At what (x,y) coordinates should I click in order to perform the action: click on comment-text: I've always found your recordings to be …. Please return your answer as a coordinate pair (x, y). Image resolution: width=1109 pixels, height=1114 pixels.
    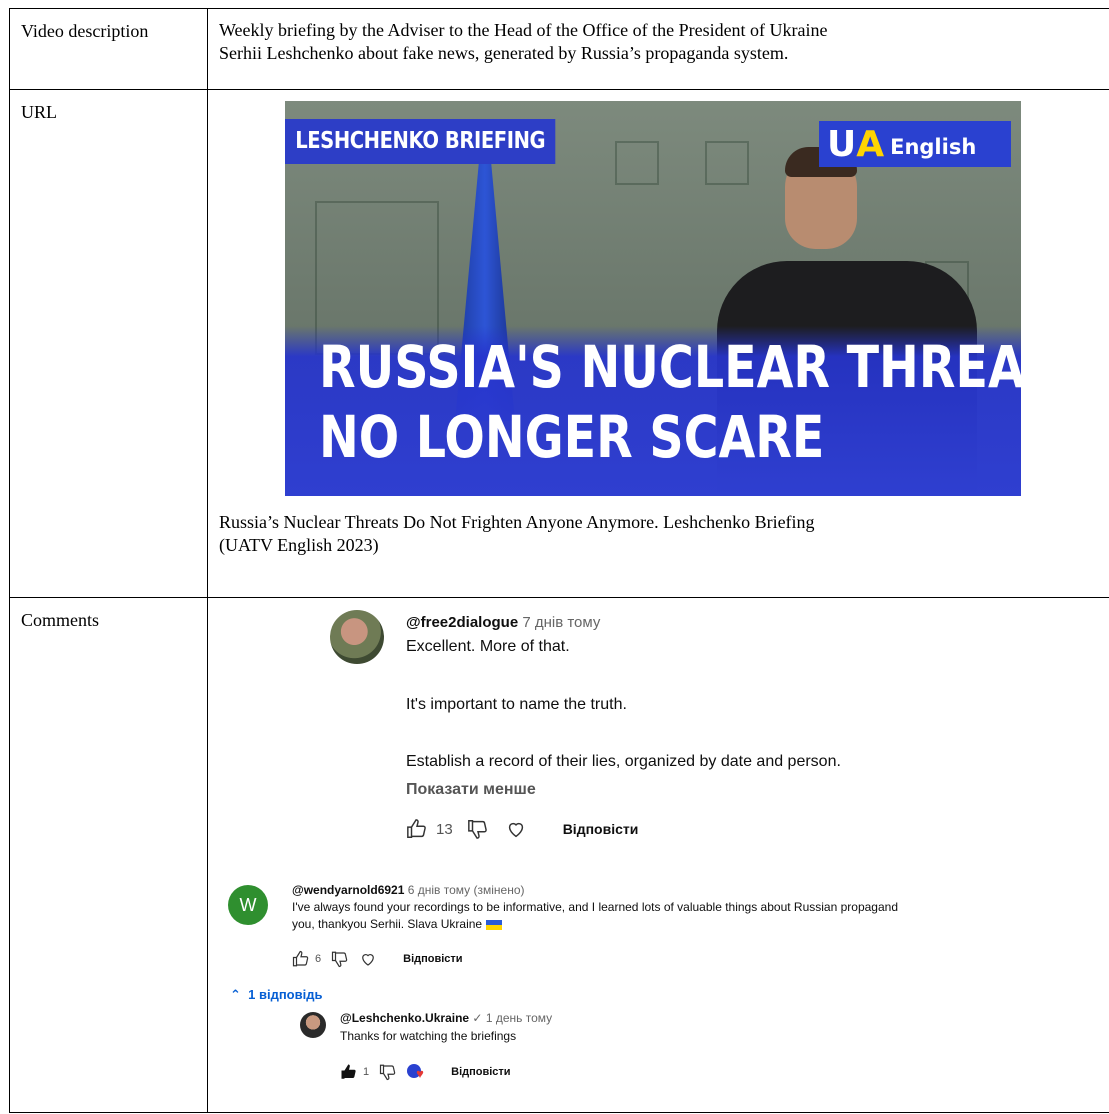
    Looking at the image, I should click on (595, 907).